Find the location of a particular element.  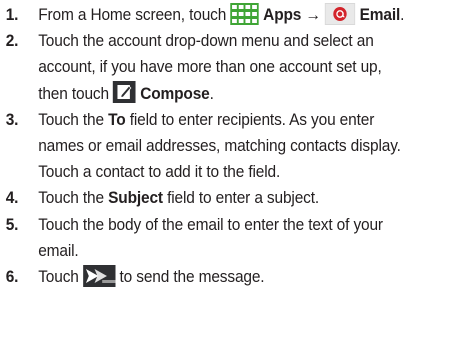

step-number: 2. is located at coordinates (12, 41).